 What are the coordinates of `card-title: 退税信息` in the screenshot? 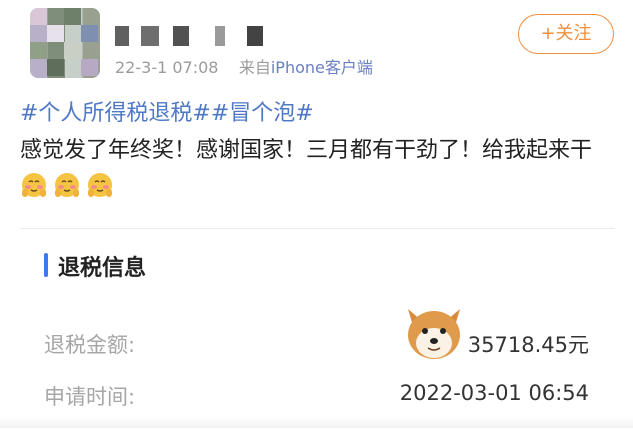 It's located at (102, 268).